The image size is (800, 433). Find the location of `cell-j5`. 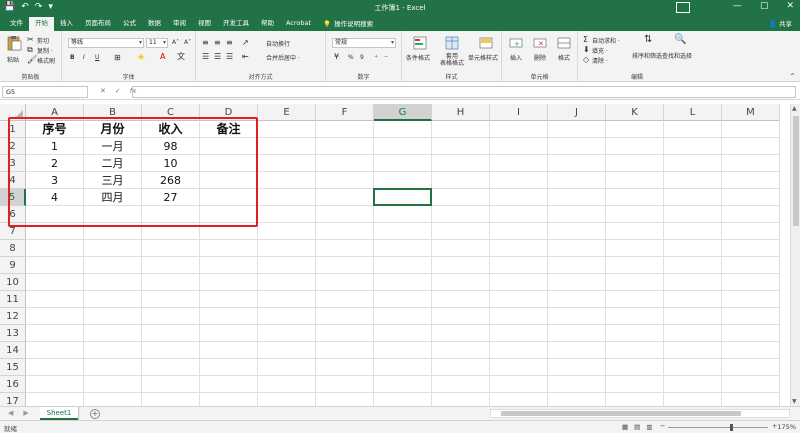

cell-j5 is located at coordinates (577, 197).